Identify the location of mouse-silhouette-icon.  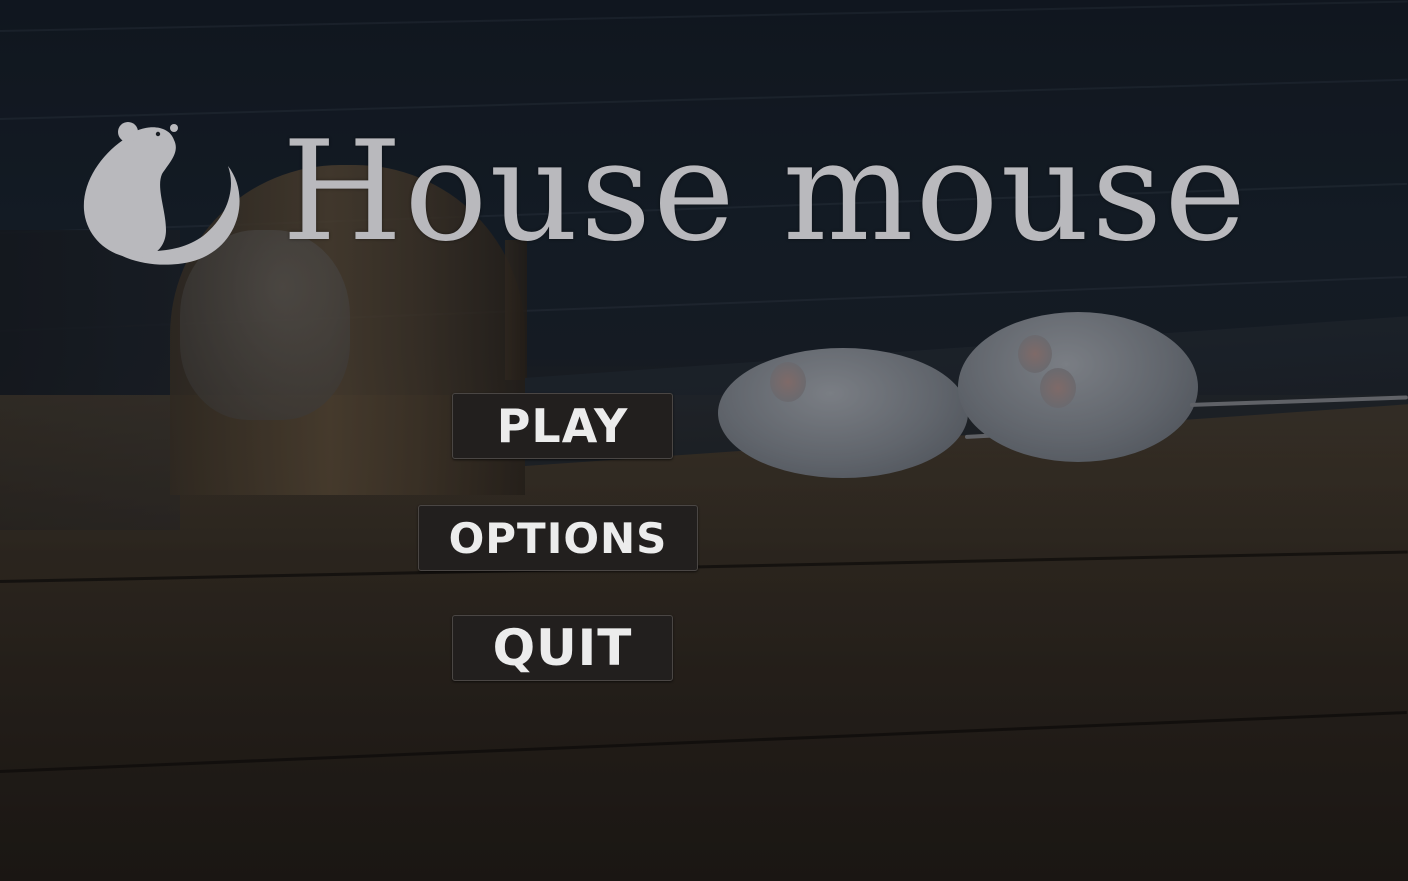
(161, 193).